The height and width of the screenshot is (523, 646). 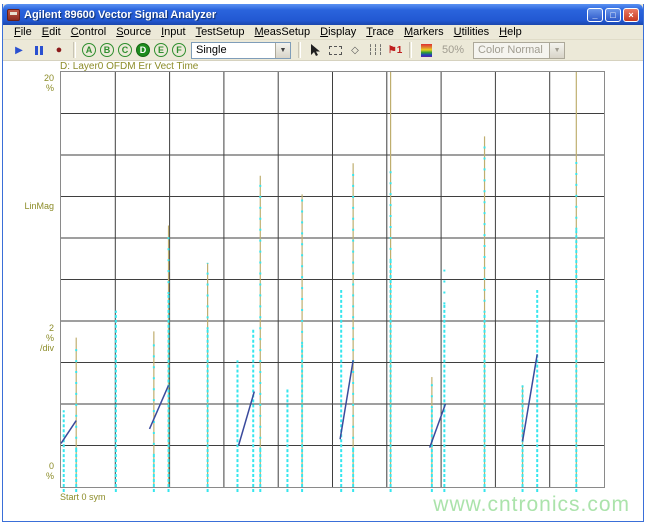 What do you see at coordinates (424, 32) in the screenshot?
I see `menu-markers: Markers` at bounding box center [424, 32].